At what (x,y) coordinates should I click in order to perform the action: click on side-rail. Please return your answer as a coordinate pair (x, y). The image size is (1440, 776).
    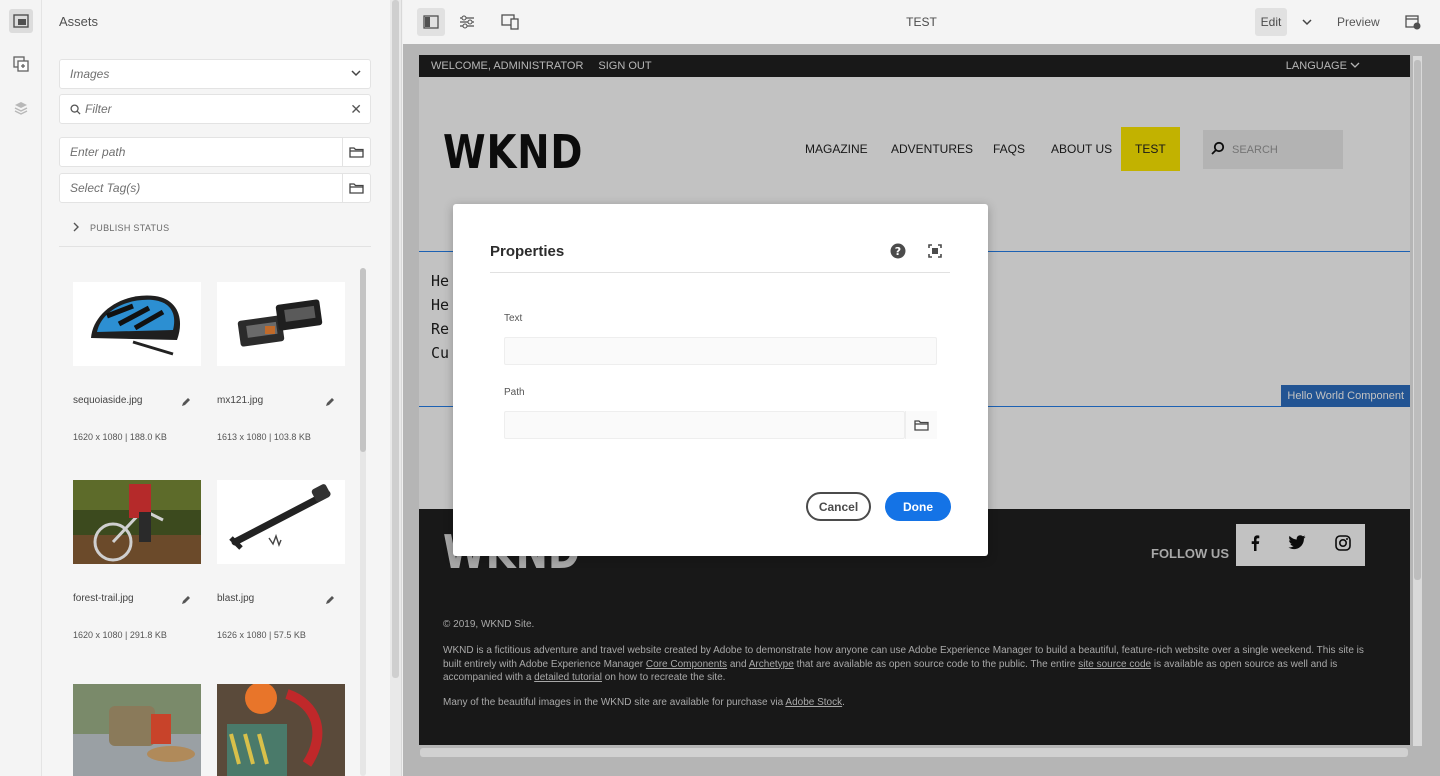
    Looking at the image, I should click on (21, 388).